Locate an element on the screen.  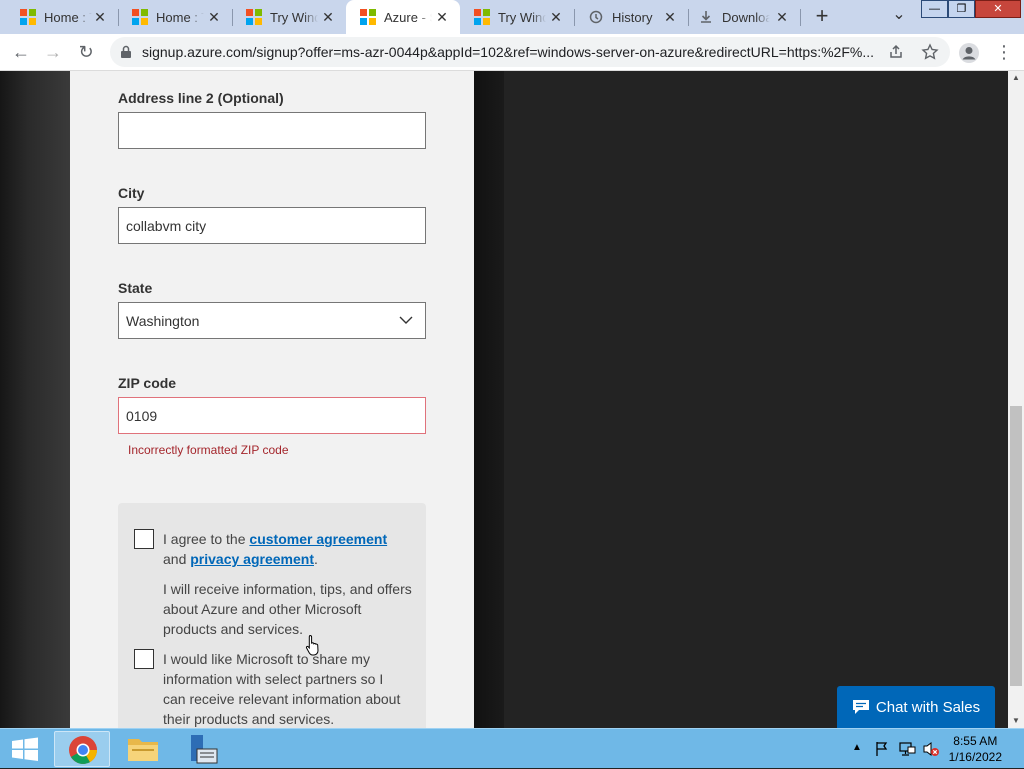
state-label: State is located at coordinates (135, 288).